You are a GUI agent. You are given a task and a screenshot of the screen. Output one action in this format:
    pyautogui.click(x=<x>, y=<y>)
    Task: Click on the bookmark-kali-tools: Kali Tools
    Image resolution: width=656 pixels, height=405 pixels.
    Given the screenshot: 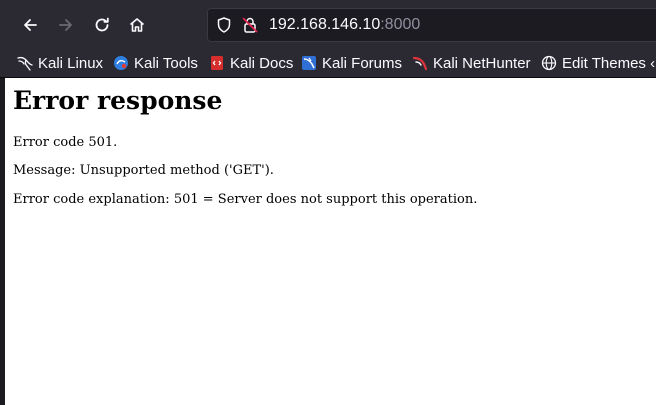 What is the action you would take?
    pyautogui.click(x=155, y=63)
    